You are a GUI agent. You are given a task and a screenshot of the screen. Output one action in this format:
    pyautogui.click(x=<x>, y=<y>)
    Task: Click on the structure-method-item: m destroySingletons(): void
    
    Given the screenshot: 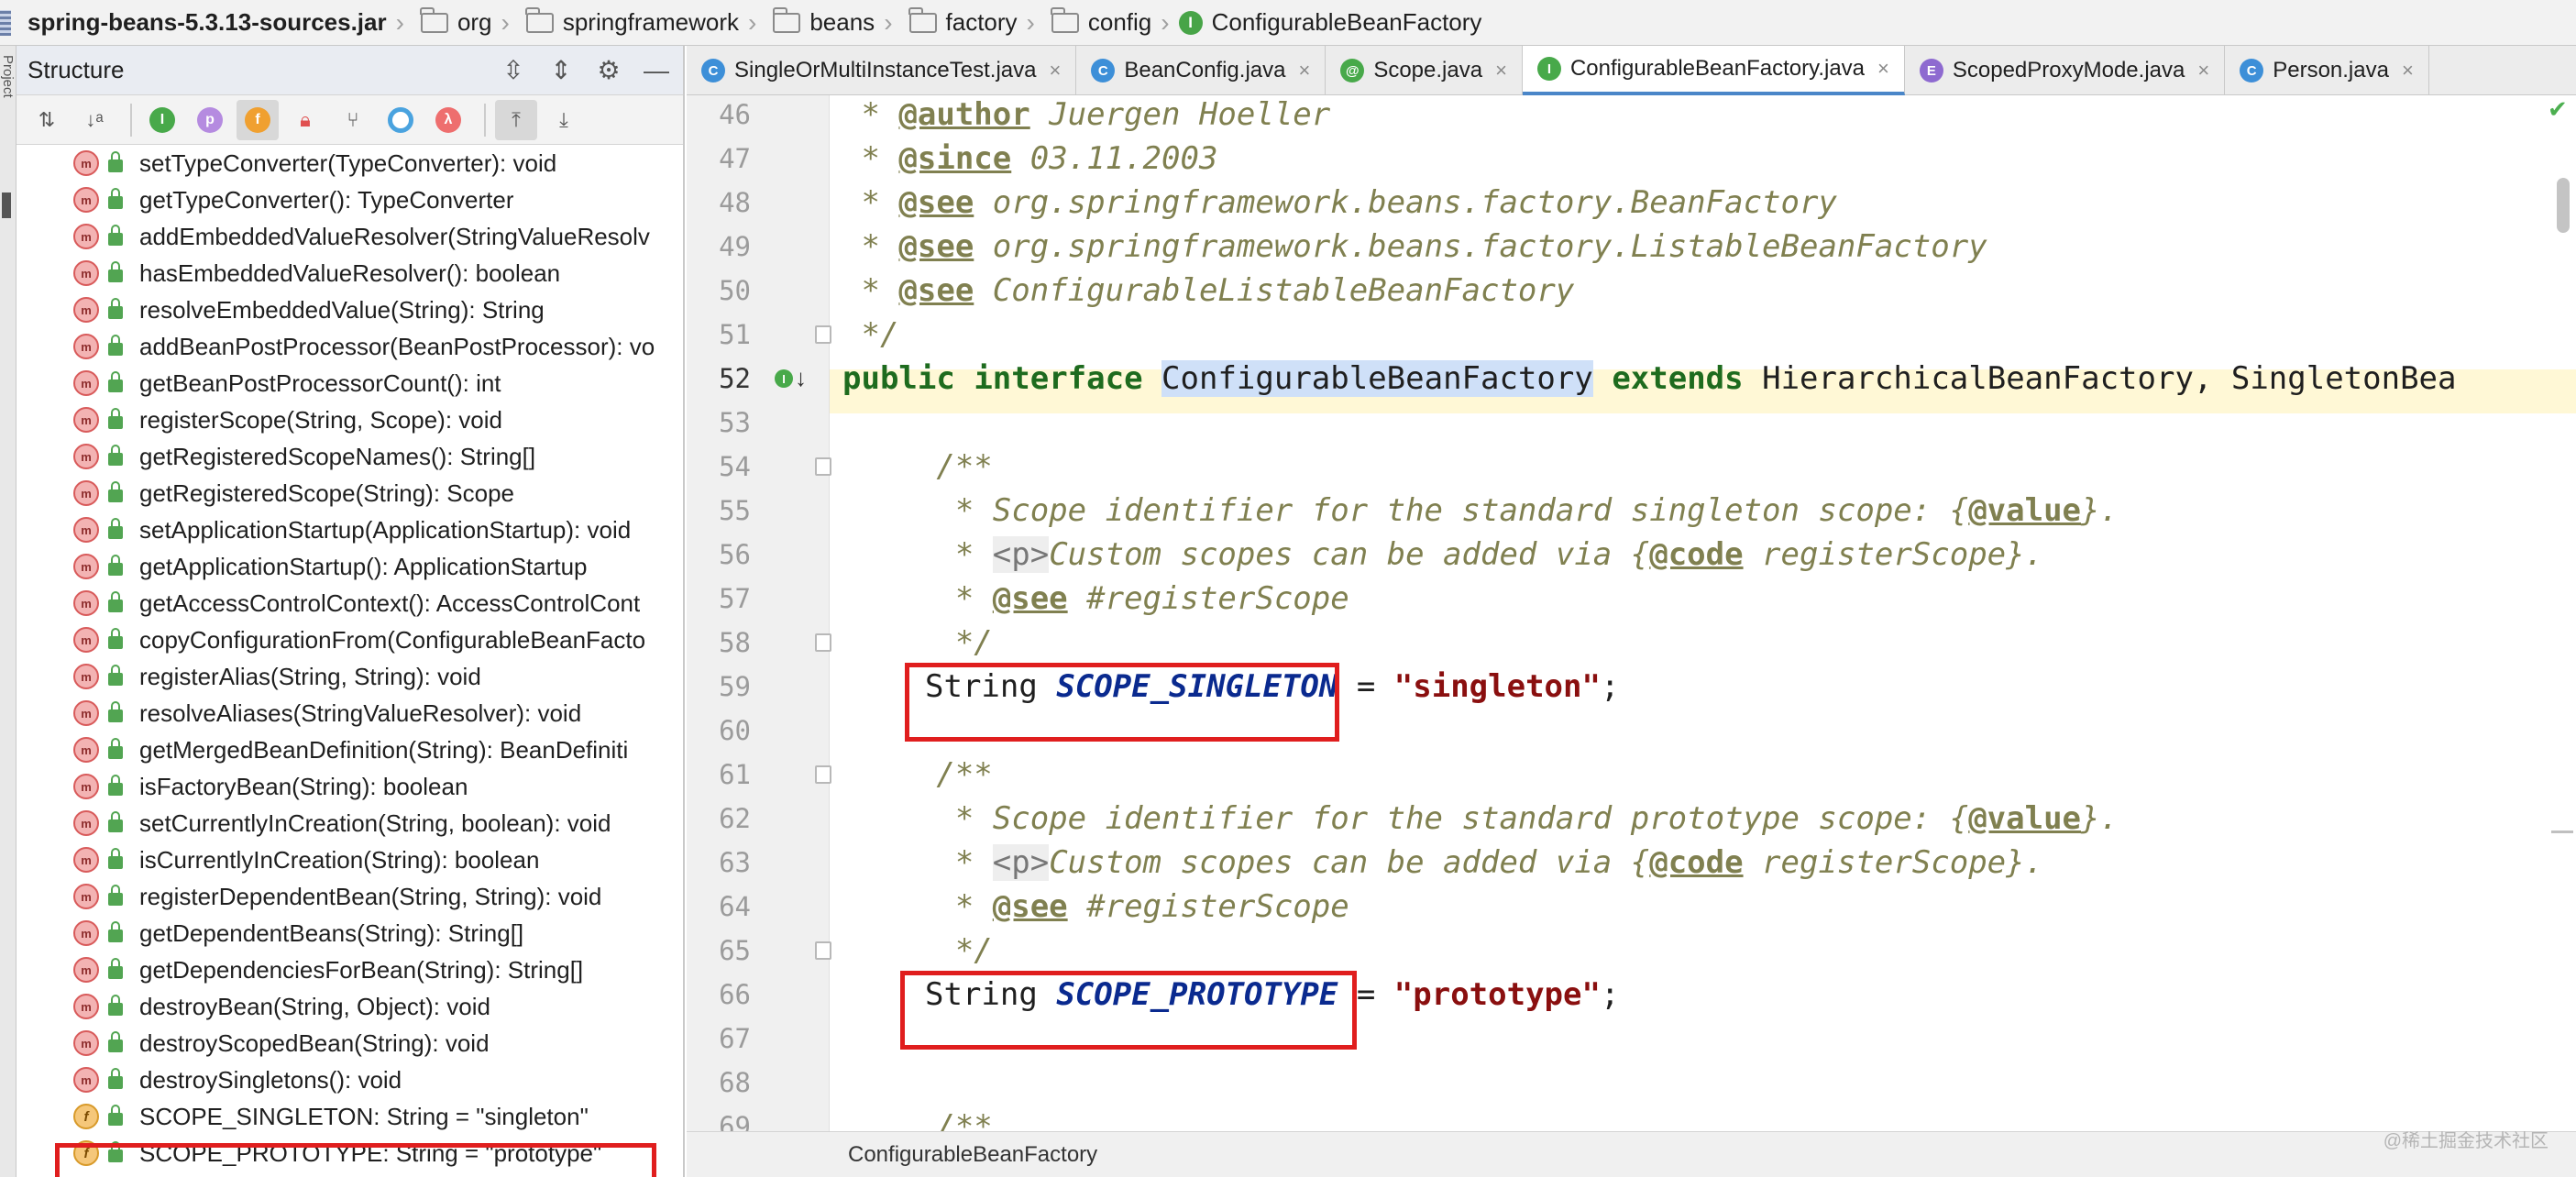 What is the action you would take?
    pyautogui.click(x=351, y=1080)
    